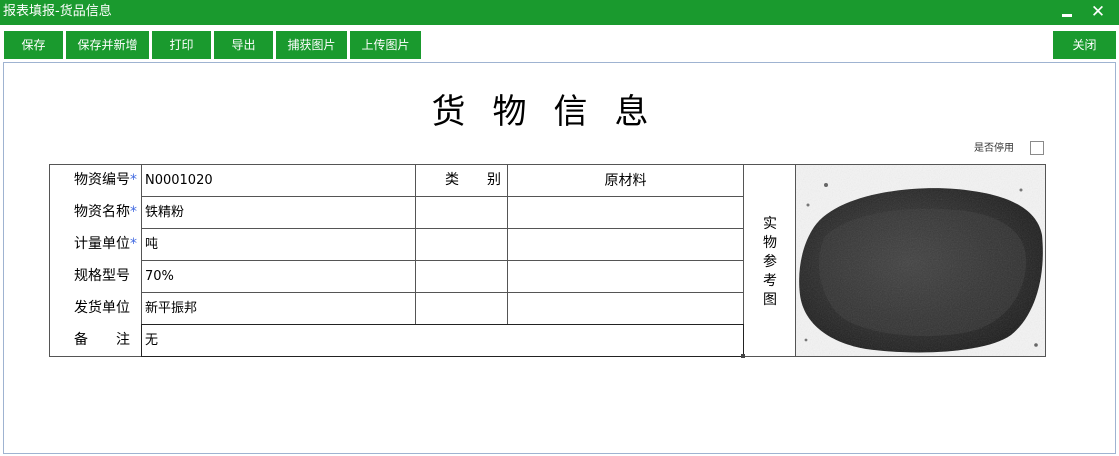 The image size is (1119, 456). Describe the element at coordinates (57, 11) in the screenshot. I see `window-title: 报表填报-货品信息` at that location.